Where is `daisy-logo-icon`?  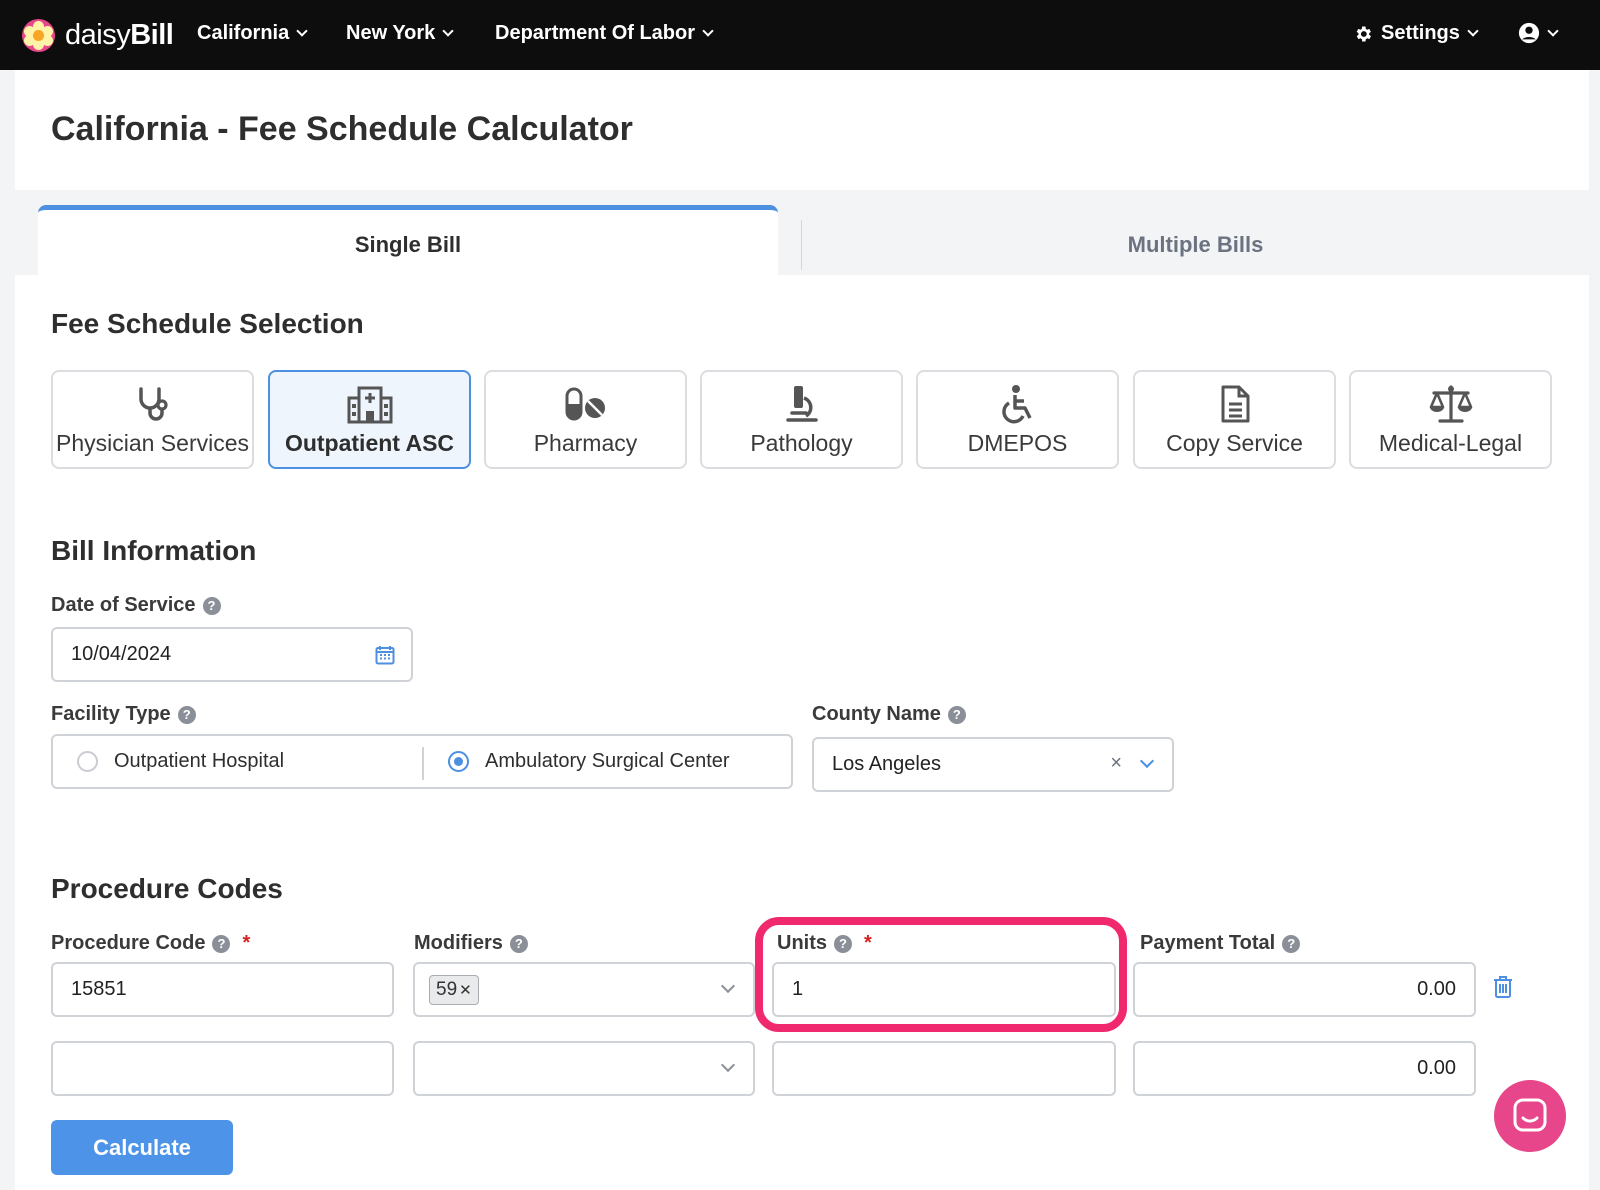
daisy-logo-icon is located at coordinates (38, 35).